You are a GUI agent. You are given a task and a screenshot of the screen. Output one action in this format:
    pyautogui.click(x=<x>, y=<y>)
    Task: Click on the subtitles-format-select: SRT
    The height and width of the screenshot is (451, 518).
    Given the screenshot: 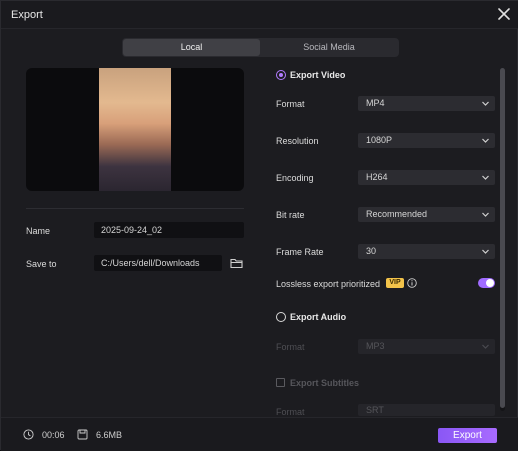 What is the action you would take?
    pyautogui.click(x=426, y=410)
    